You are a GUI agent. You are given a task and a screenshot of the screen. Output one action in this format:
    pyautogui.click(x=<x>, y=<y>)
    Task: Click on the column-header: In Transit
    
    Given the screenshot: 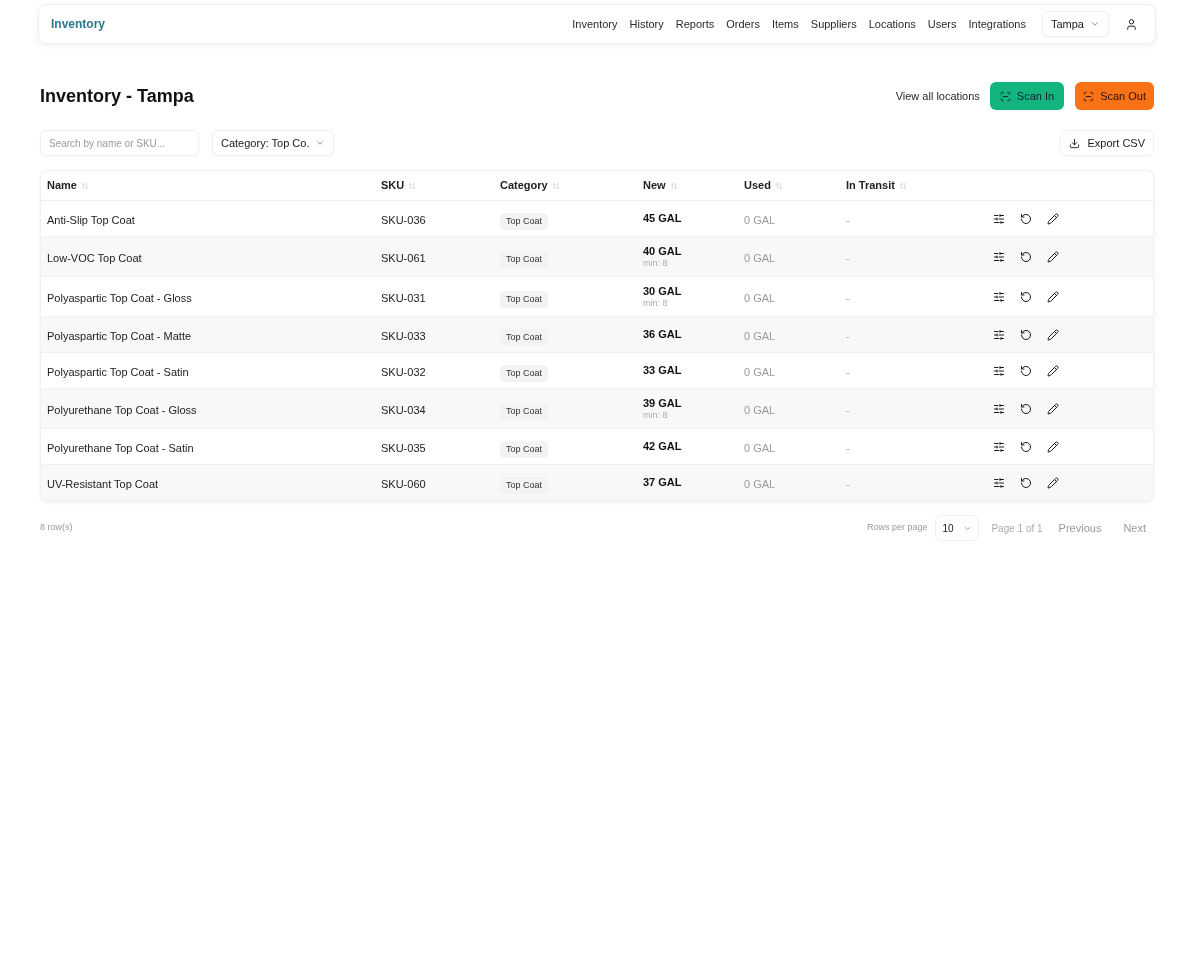 What is the action you would take?
    pyautogui.click(x=870, y=185)
    